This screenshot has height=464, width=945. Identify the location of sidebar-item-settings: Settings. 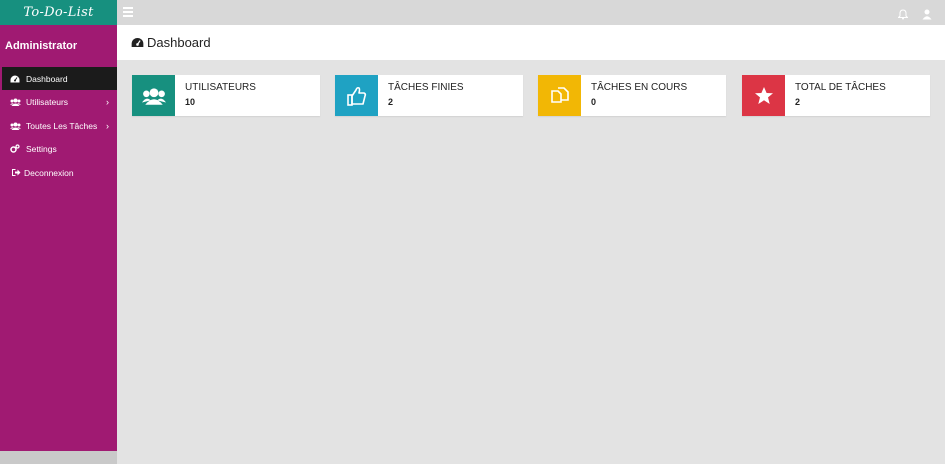
(59, 148).